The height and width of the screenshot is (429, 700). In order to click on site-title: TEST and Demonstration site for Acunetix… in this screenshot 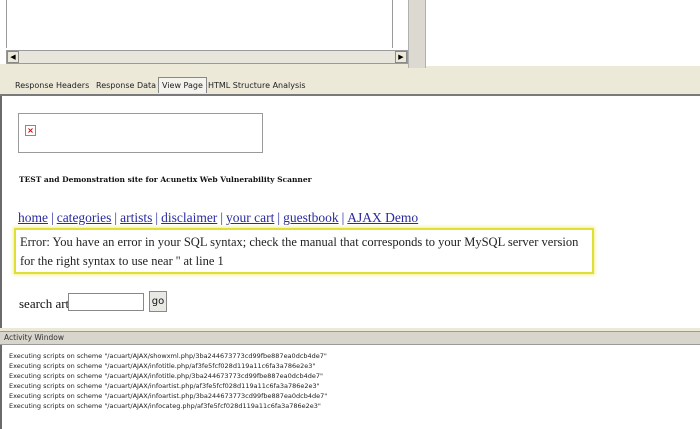, I will do `click(165, 179)`.